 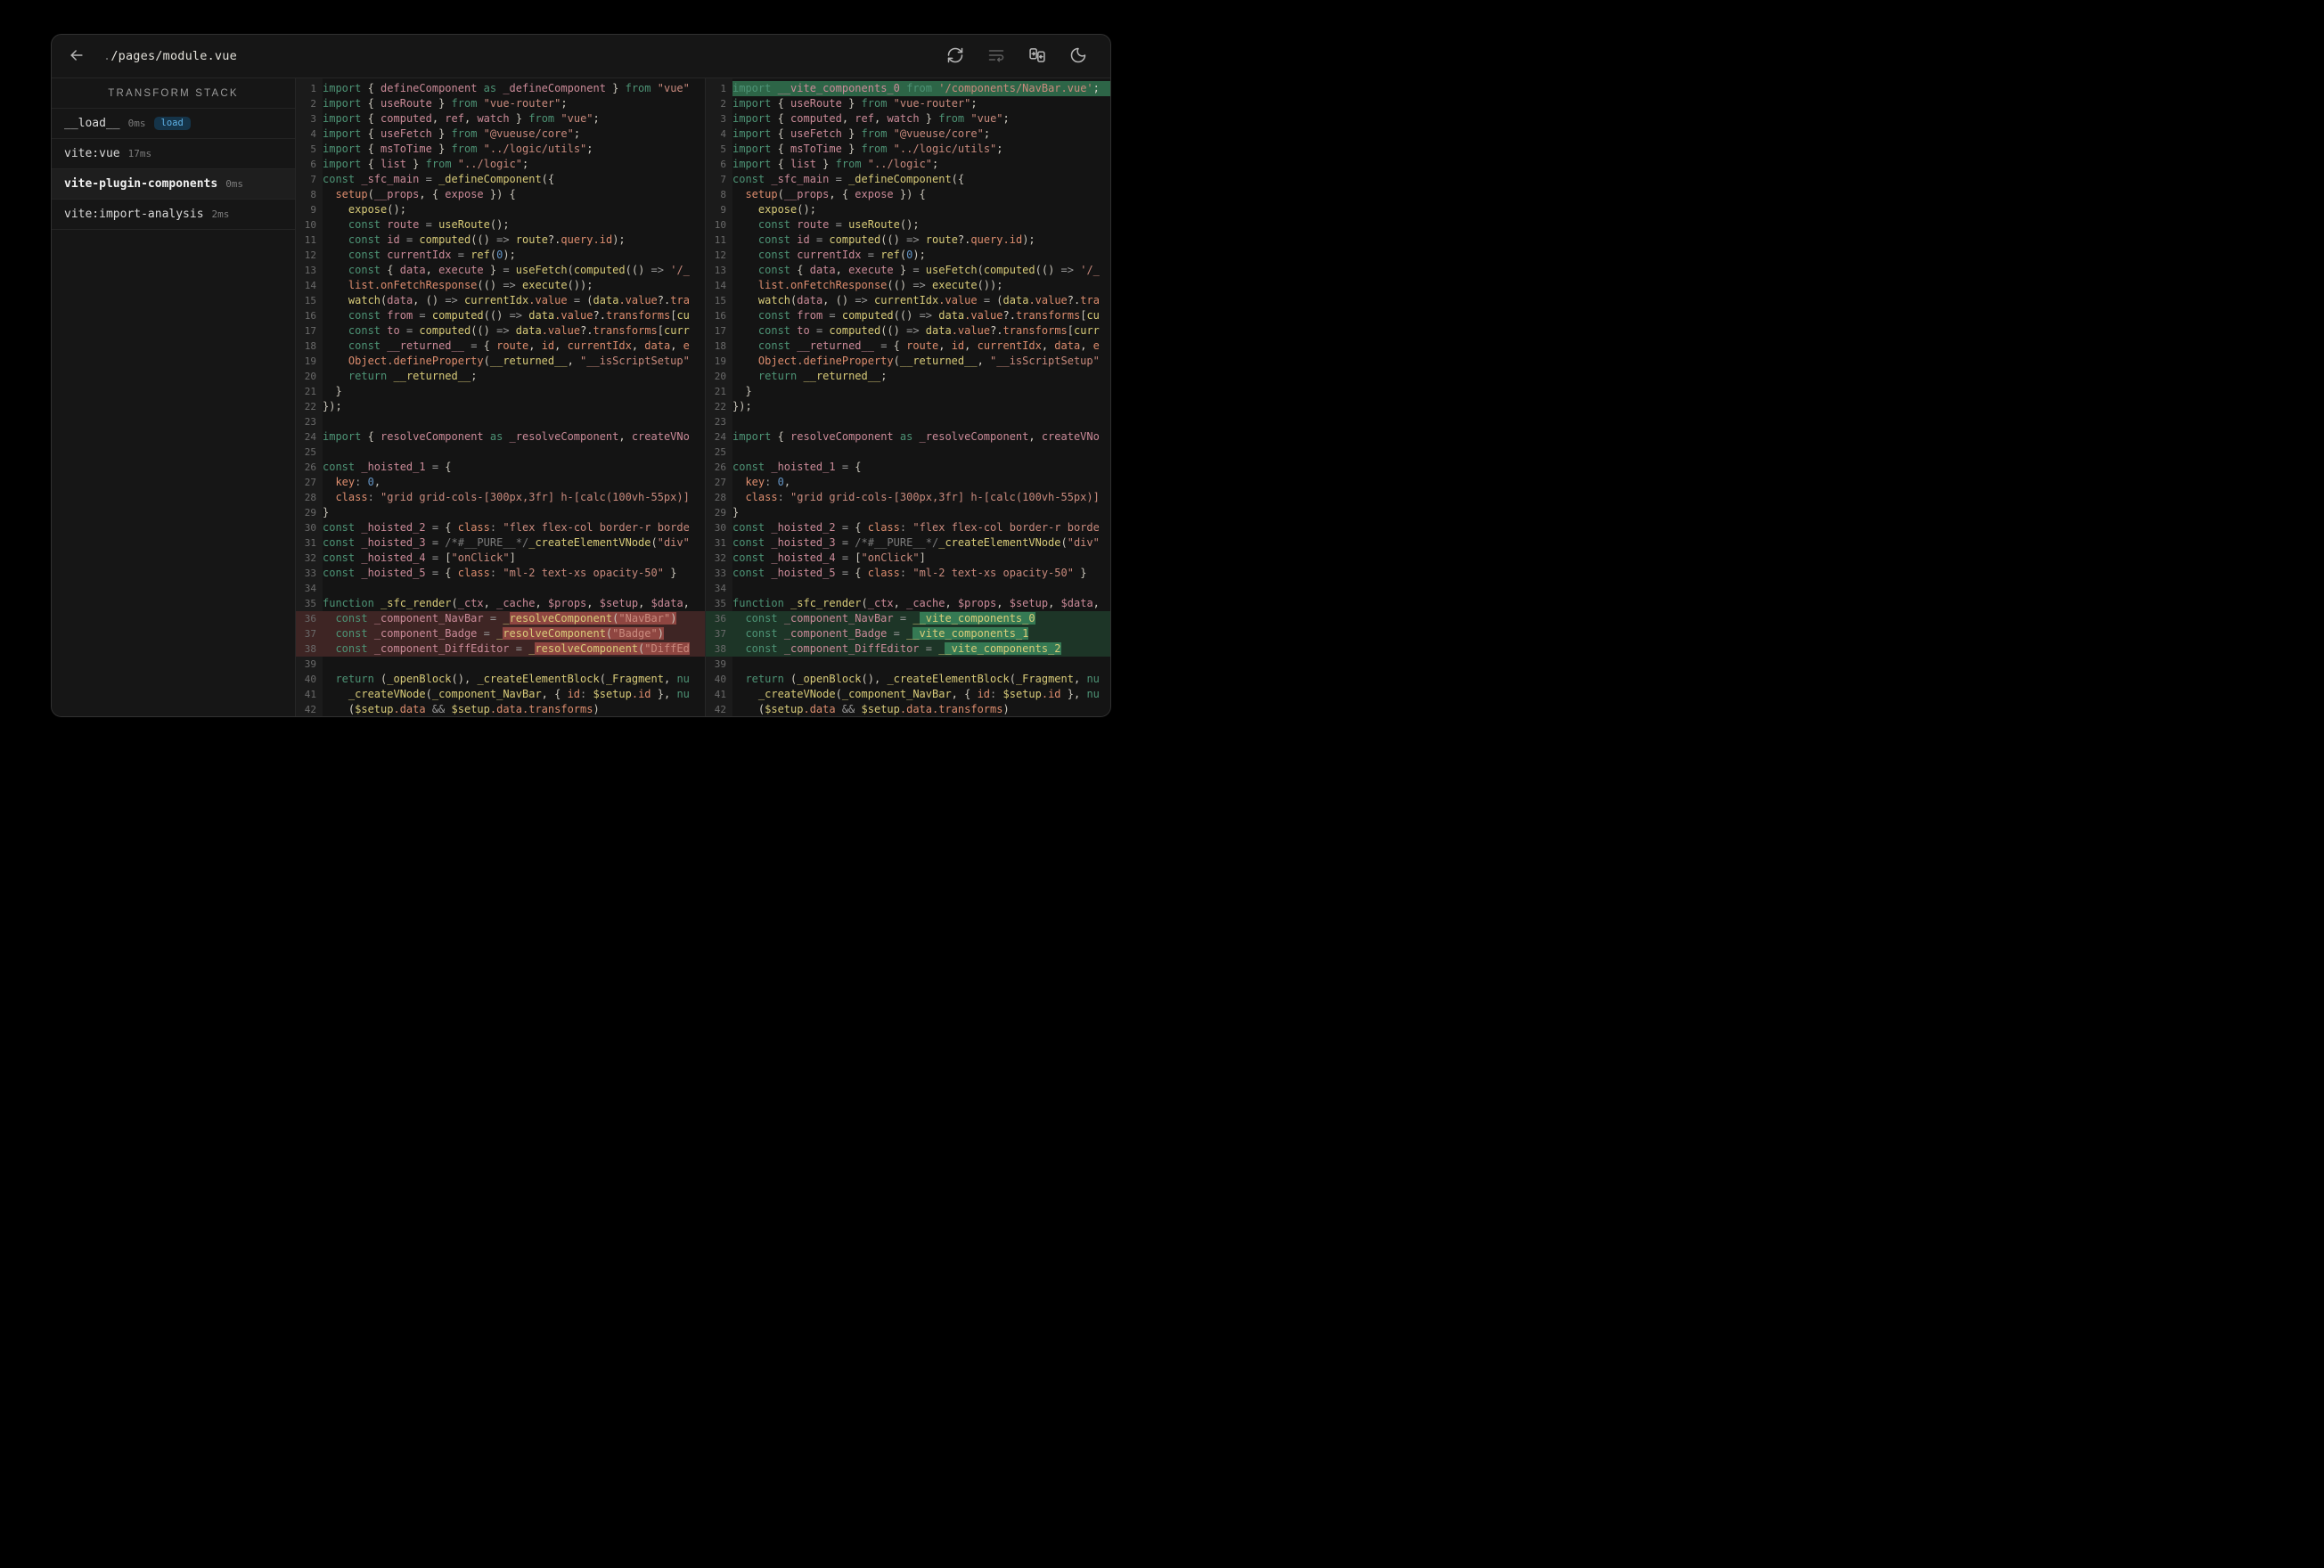 I want to click on code-line: 25, so click(x=500, y=452).